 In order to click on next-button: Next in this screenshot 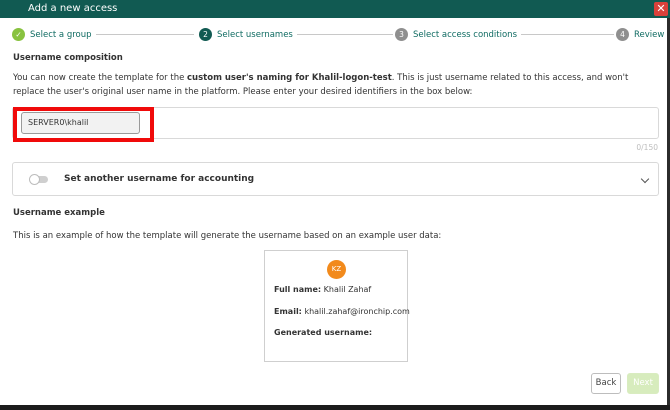, I will do `click(643, 383)`.